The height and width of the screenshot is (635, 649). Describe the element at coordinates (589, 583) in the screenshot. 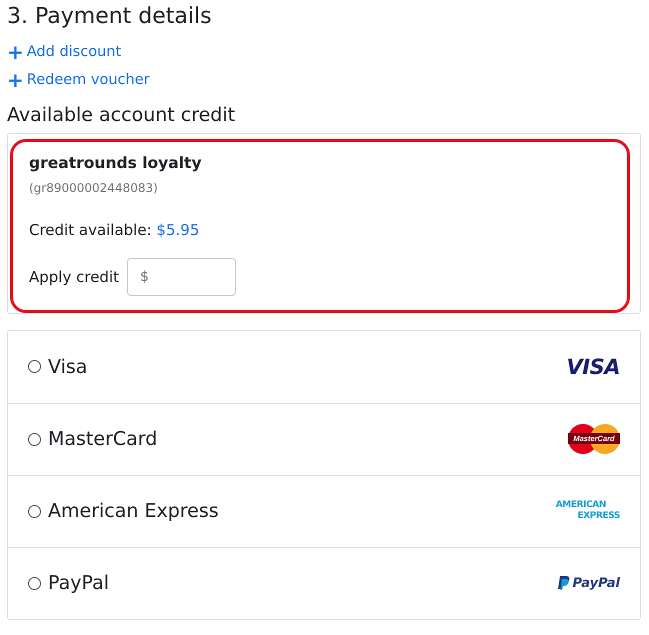

I see `card-logo: PayPal` at that location.